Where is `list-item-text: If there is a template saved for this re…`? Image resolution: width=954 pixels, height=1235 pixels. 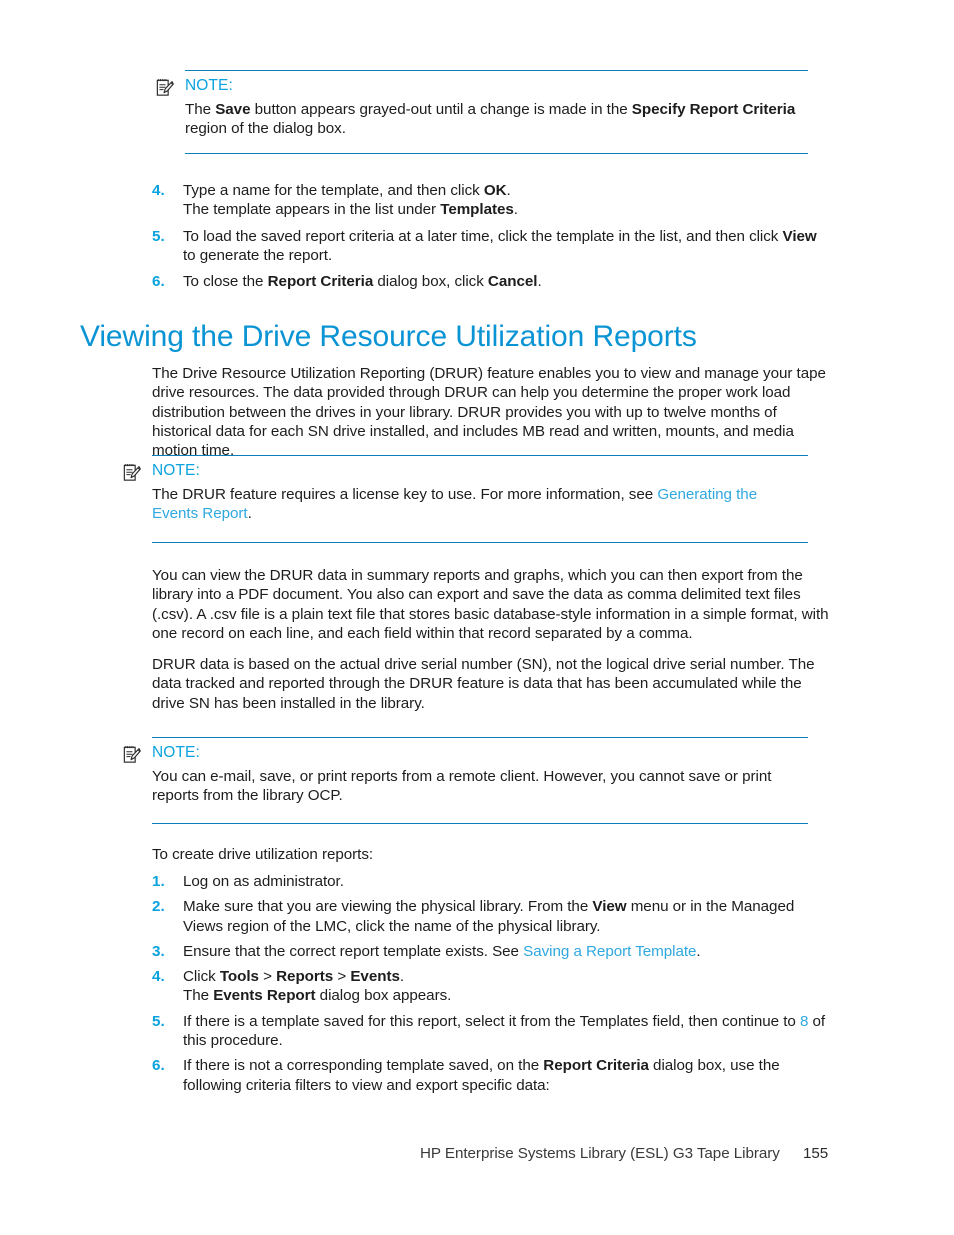
list-item-text: If there is a template saved for this re… is located at coordinates (507, 1031).